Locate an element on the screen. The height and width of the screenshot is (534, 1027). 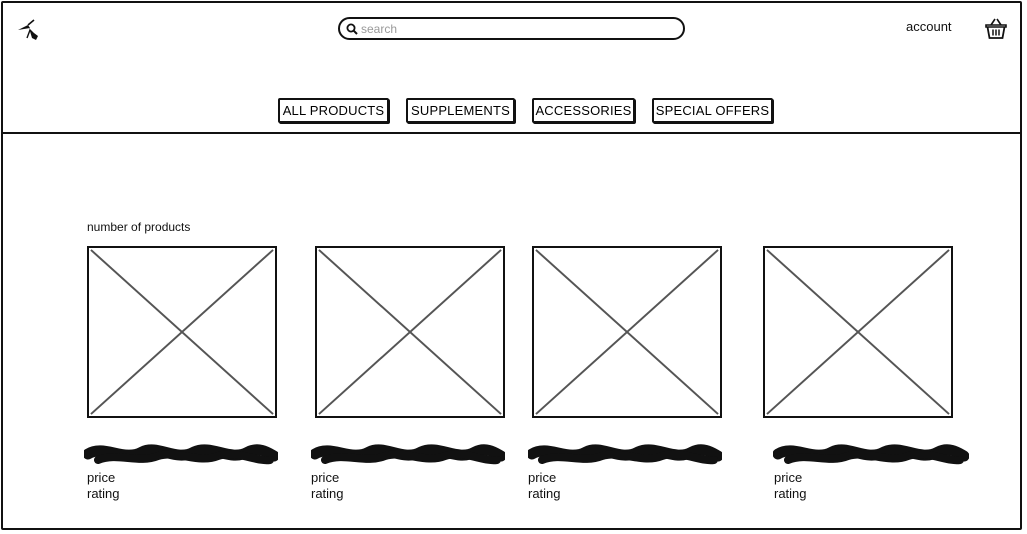
product-count-label: number of products is located at coordinates (139, 227).